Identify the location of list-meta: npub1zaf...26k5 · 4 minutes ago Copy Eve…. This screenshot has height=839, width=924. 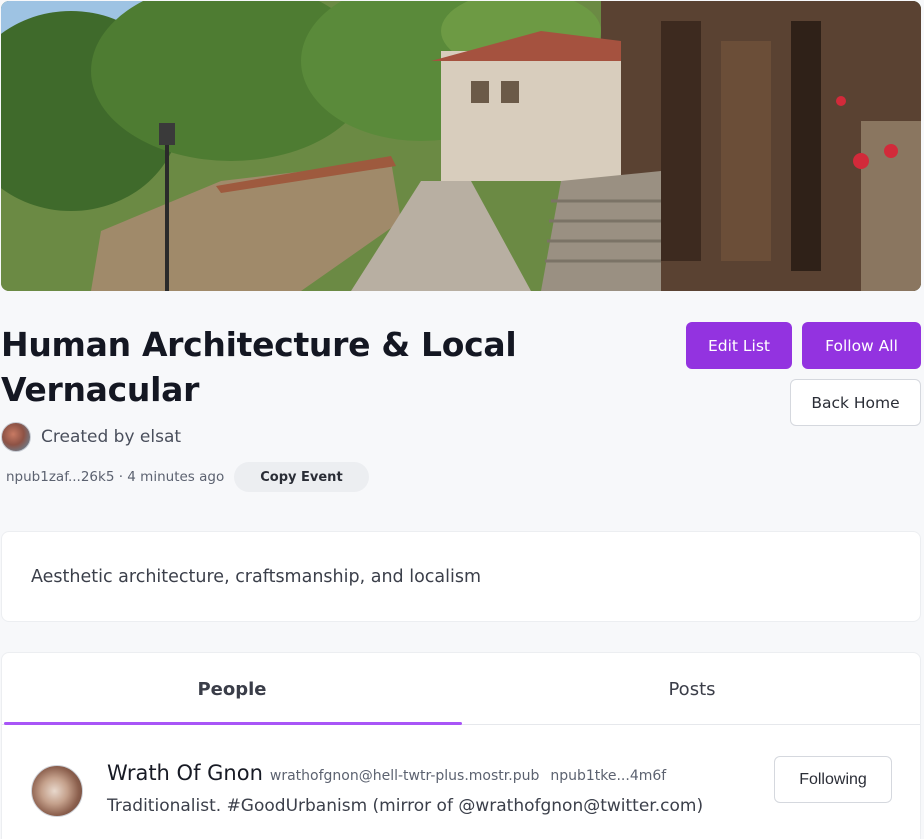
(187, 477).